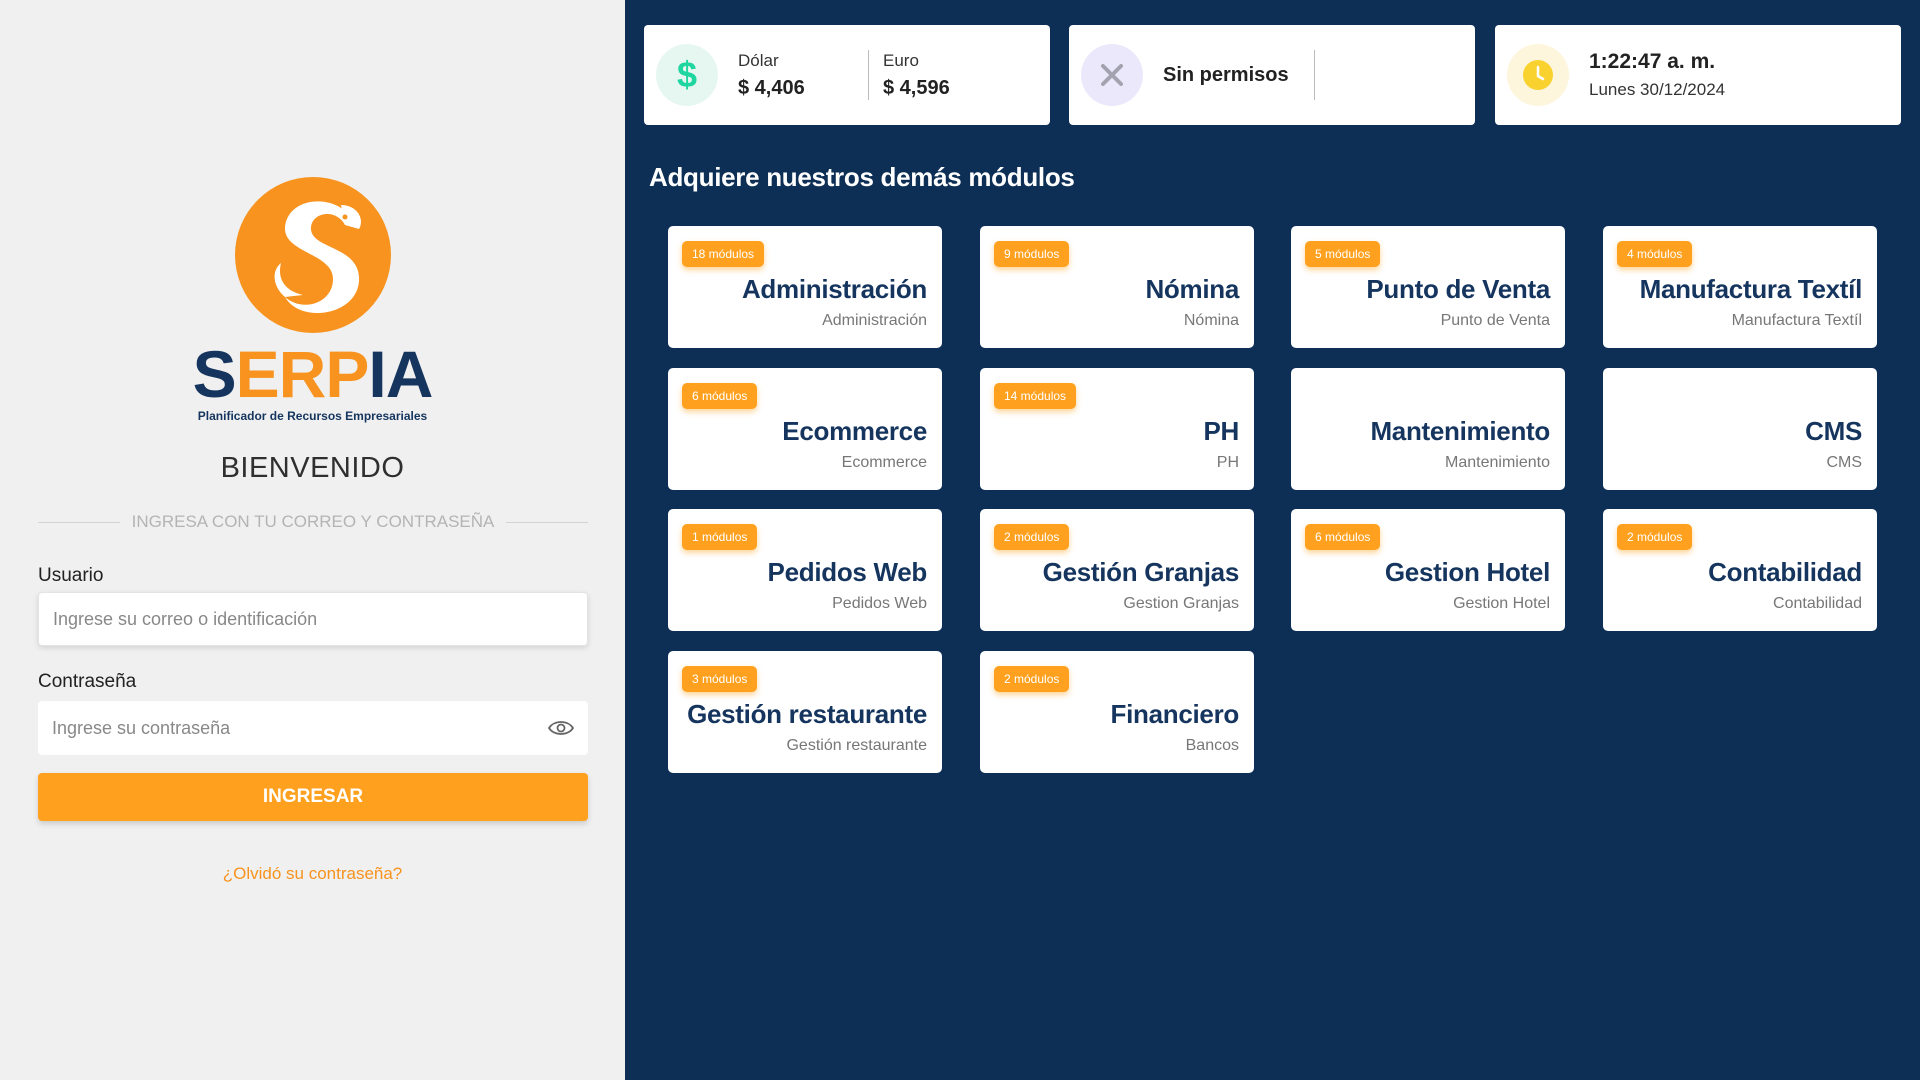 The image size is (1920, 1080). What do you see at coordinates (854, 431) in the screenshot?
I see `module-name: Ecommerce` at bounding box center [854, 431].